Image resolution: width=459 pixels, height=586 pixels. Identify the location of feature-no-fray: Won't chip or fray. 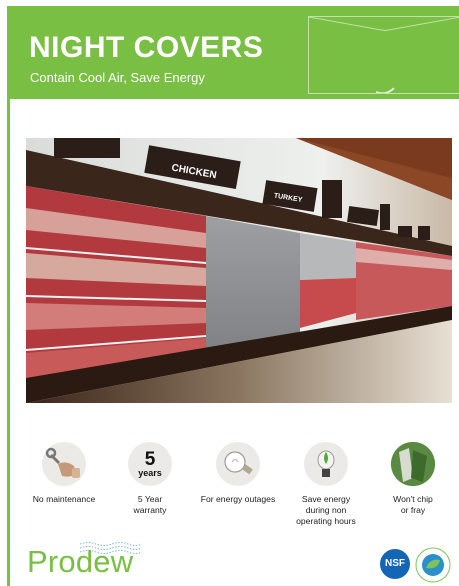
(413, 479).